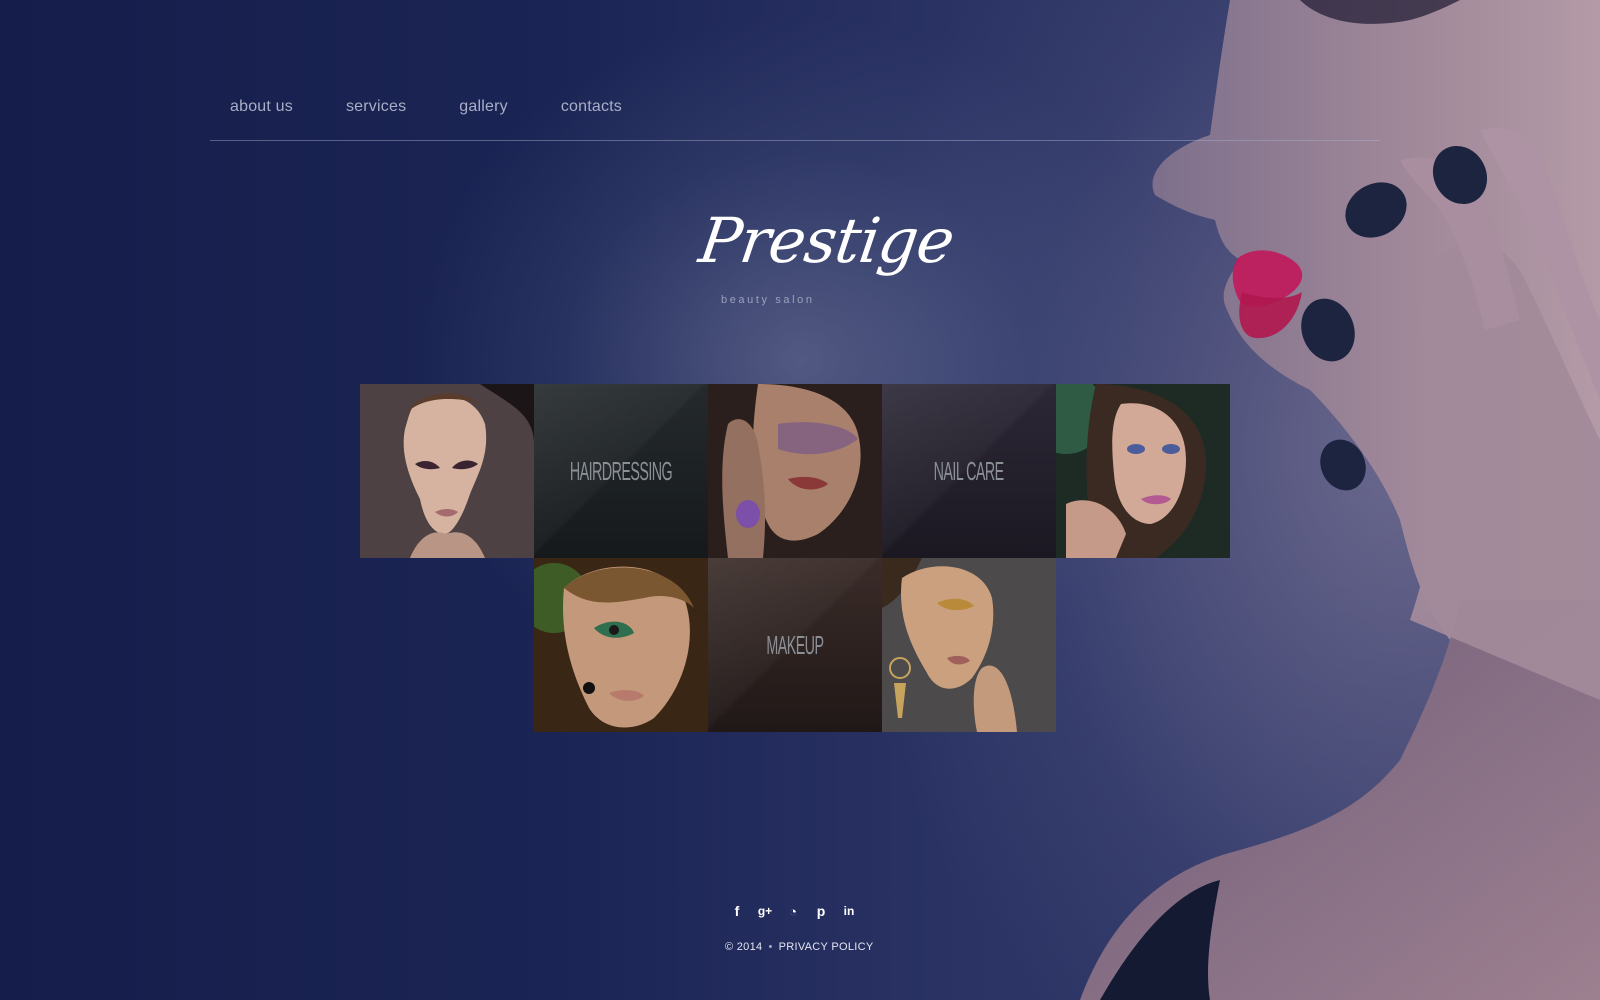  What do you see at coordinates (826, 240) in the screenshot?
I see `logo-wordmark: Prestige` at bounding box center [826, 240].